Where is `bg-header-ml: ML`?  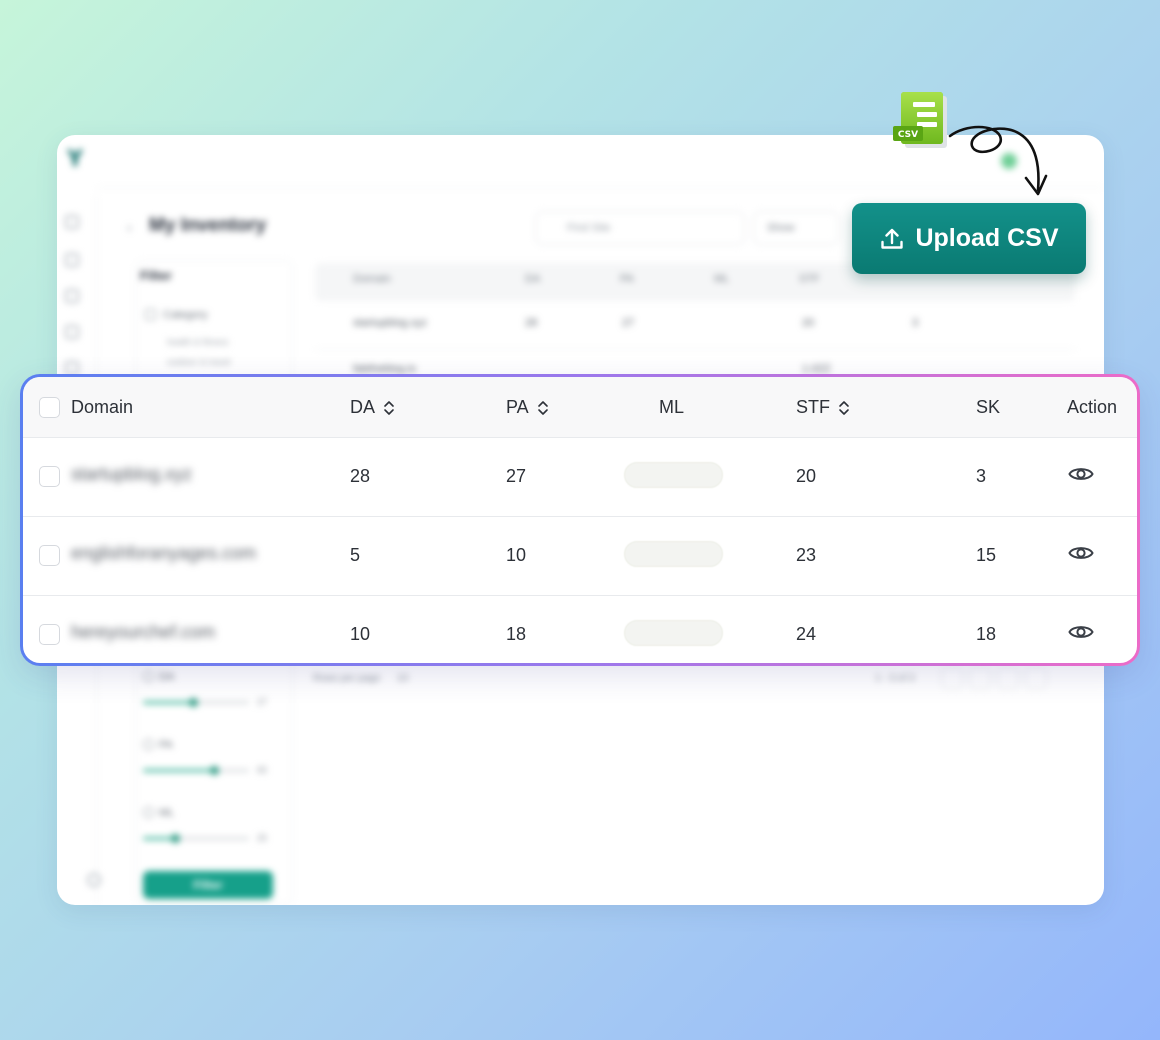 bg-header-ml: ML is located at coordinates (722, 279).